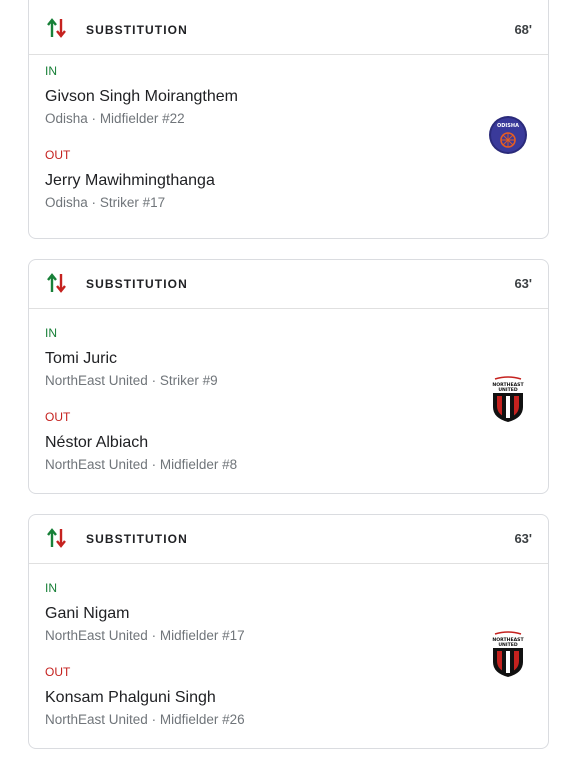 This screenshot has height=758, width=568. What do you see at coordinates (130, 181) in the screenshot?
I see `player-out-name: Jerry Mawihmingthanga` at bounding box center [130, 181].